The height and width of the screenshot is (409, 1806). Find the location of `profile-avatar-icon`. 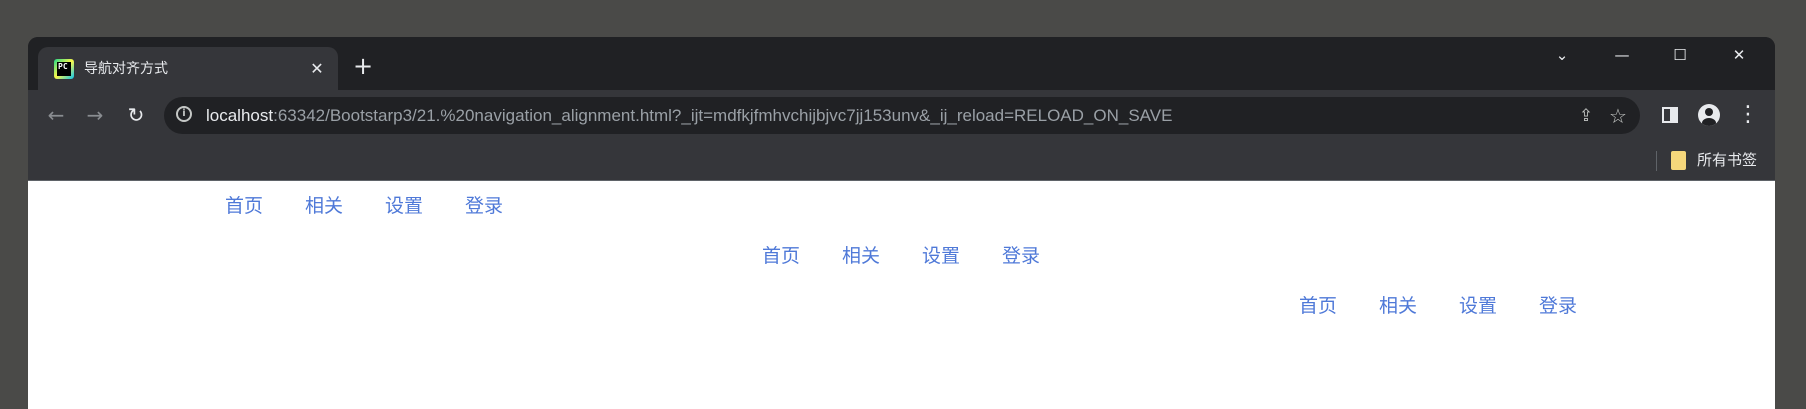

profile-avatar-icon is located at coordinates (1709, 115).